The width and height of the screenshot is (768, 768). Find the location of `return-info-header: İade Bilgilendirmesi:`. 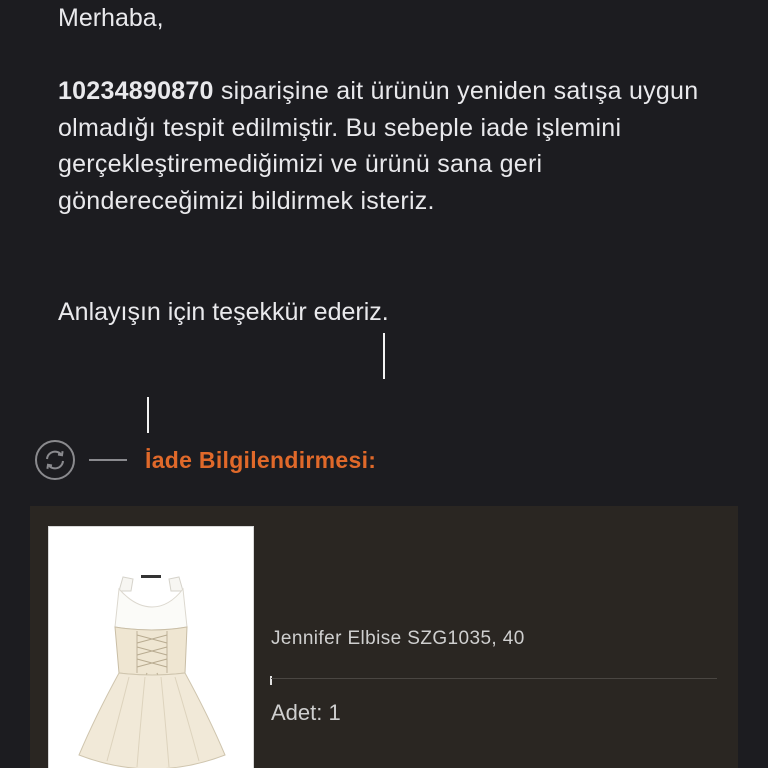

return-info-header: İade Bilgilendirmesi: is located at coordinates (205, 460).